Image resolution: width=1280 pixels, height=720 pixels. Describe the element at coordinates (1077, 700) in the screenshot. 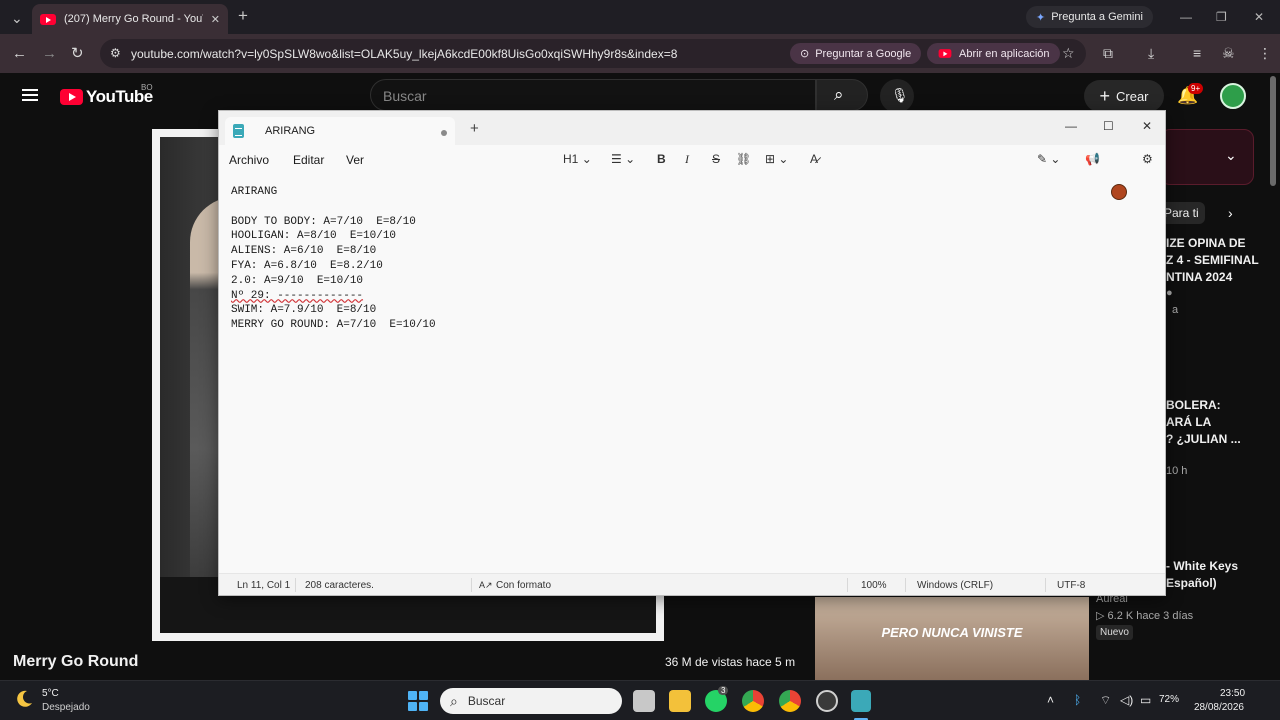

I see `bluetooth-icon: ᛒ` at that location.